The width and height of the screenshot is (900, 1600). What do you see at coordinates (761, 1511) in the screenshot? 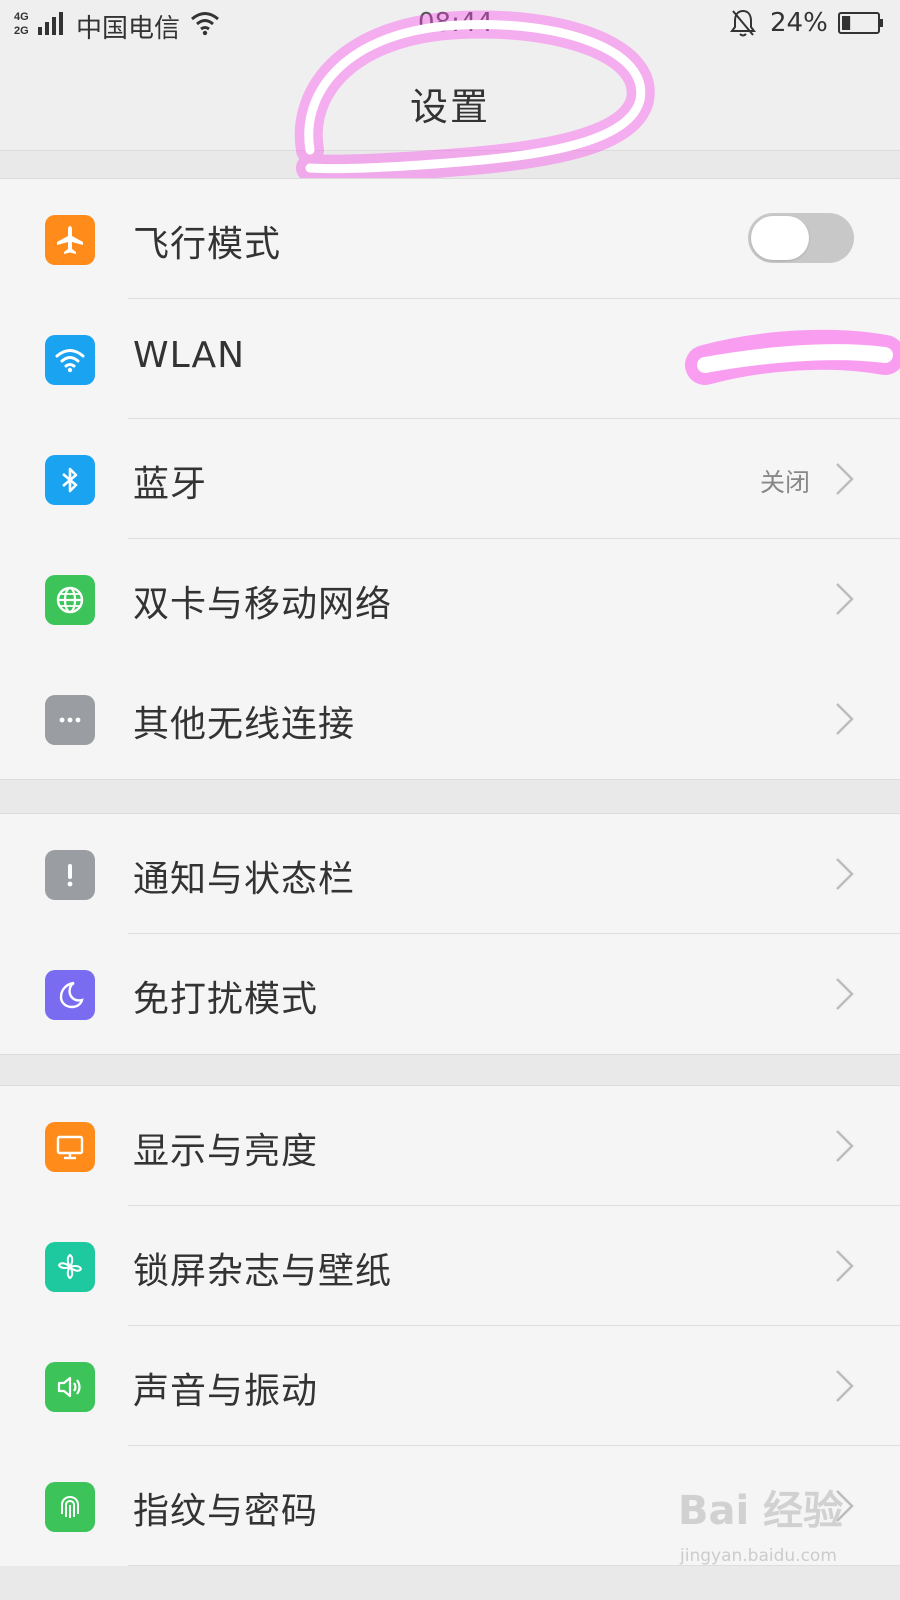
I see `watermark-brand: Bai 经验` at bounding box center [761, 1511].